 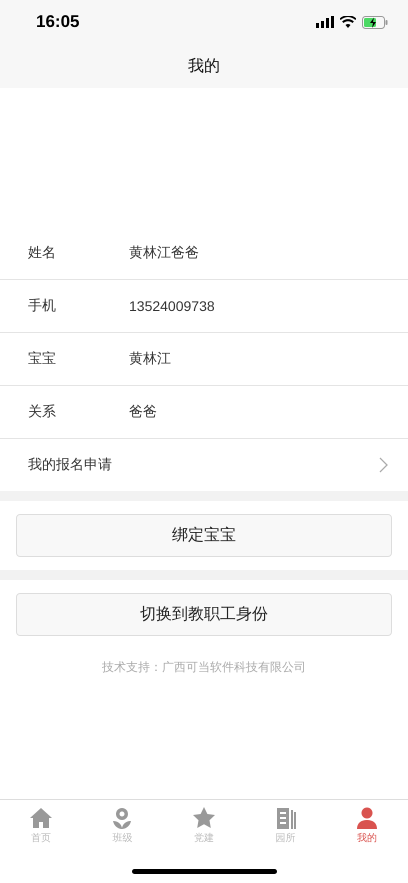 What do you see at coordinates (42, 306) in the screenshot?
I see `field-label: 手机` at bounding box center [42, 306].